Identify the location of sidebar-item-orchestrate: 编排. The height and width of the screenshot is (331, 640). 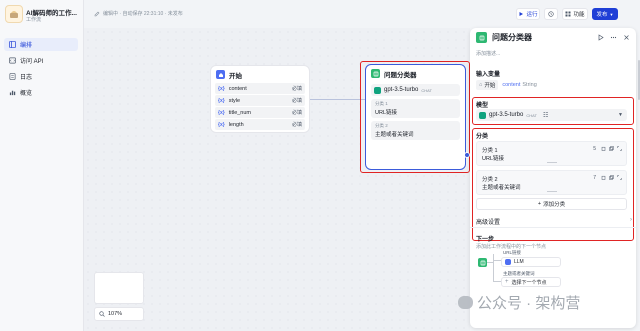
(41, 44).